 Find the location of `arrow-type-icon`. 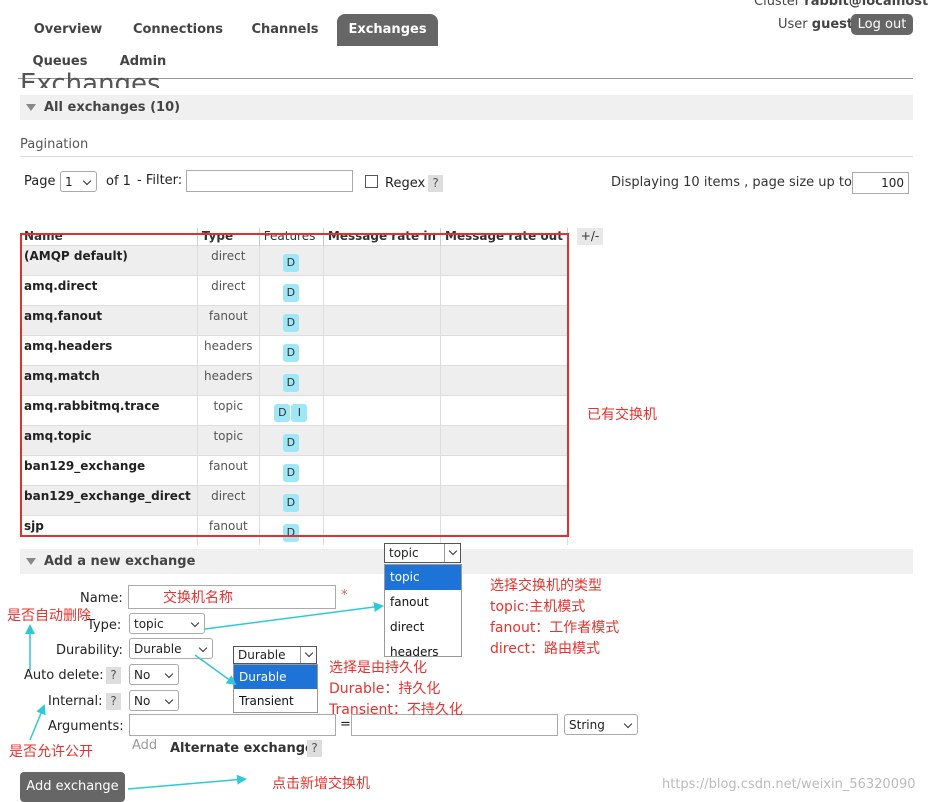

arrow-type-icon is located at coordinates (294, 616).